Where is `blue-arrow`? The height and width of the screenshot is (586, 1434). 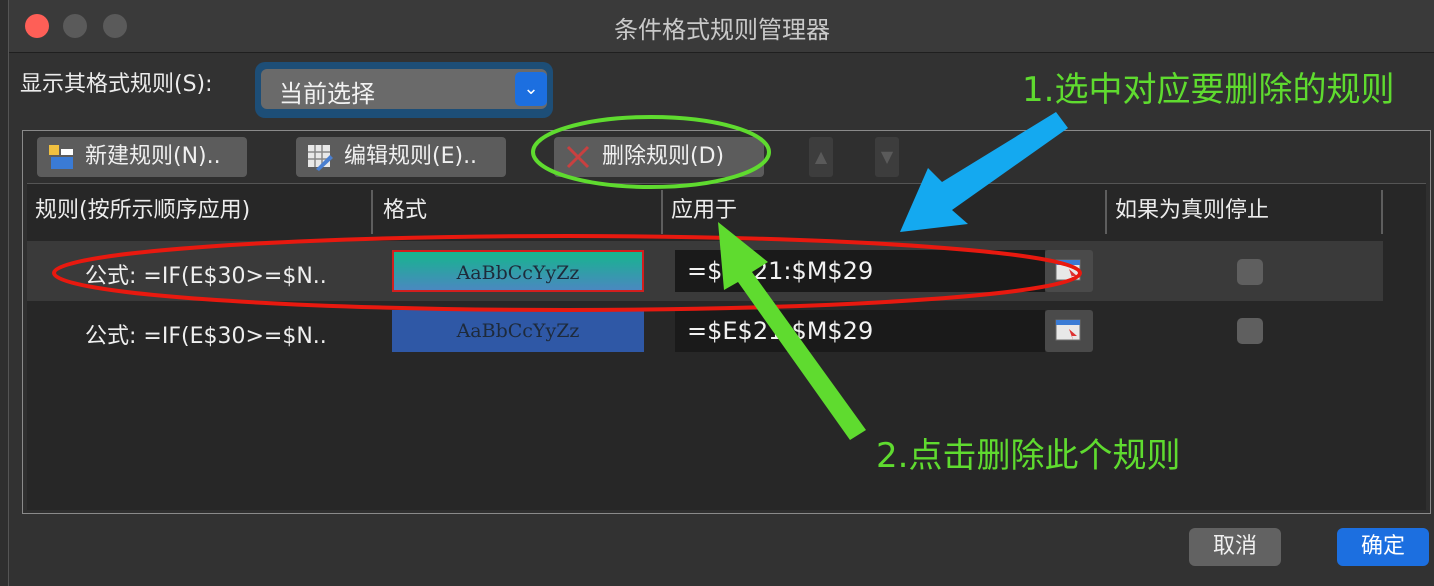 blue-arrow is located at coordinates (984, 172).